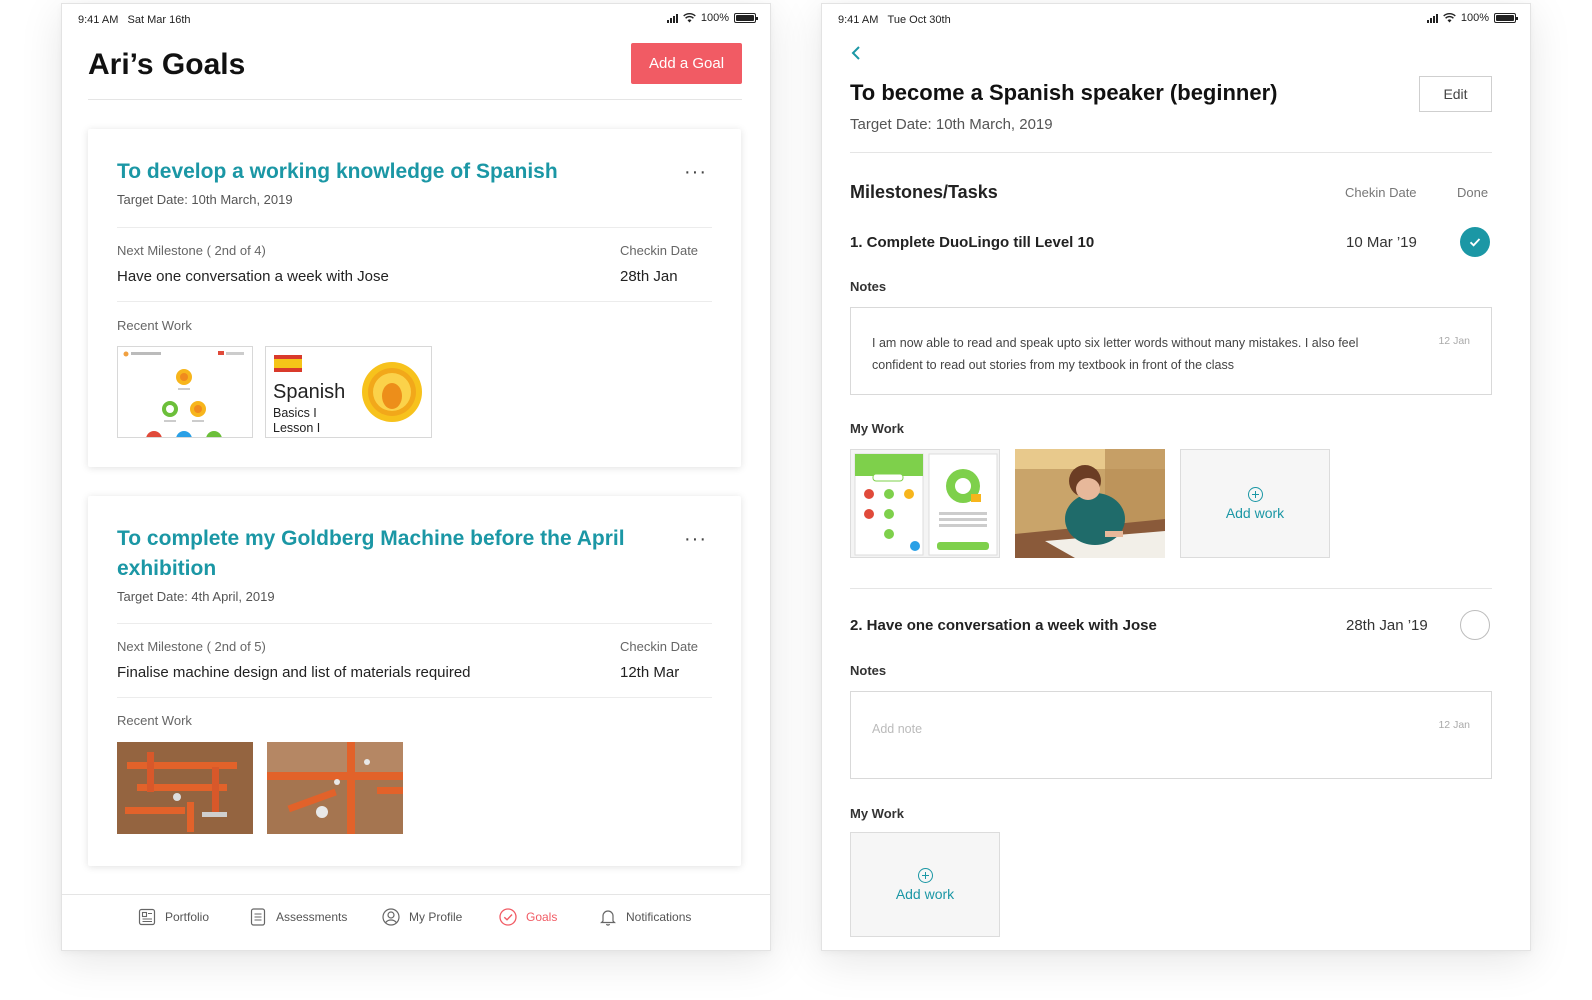  What do you see at coordinates (894, 20) in the screenshot?
I see `status-time: 9:41 AM Tue Oct 30th` at bounding box center [894, 20].